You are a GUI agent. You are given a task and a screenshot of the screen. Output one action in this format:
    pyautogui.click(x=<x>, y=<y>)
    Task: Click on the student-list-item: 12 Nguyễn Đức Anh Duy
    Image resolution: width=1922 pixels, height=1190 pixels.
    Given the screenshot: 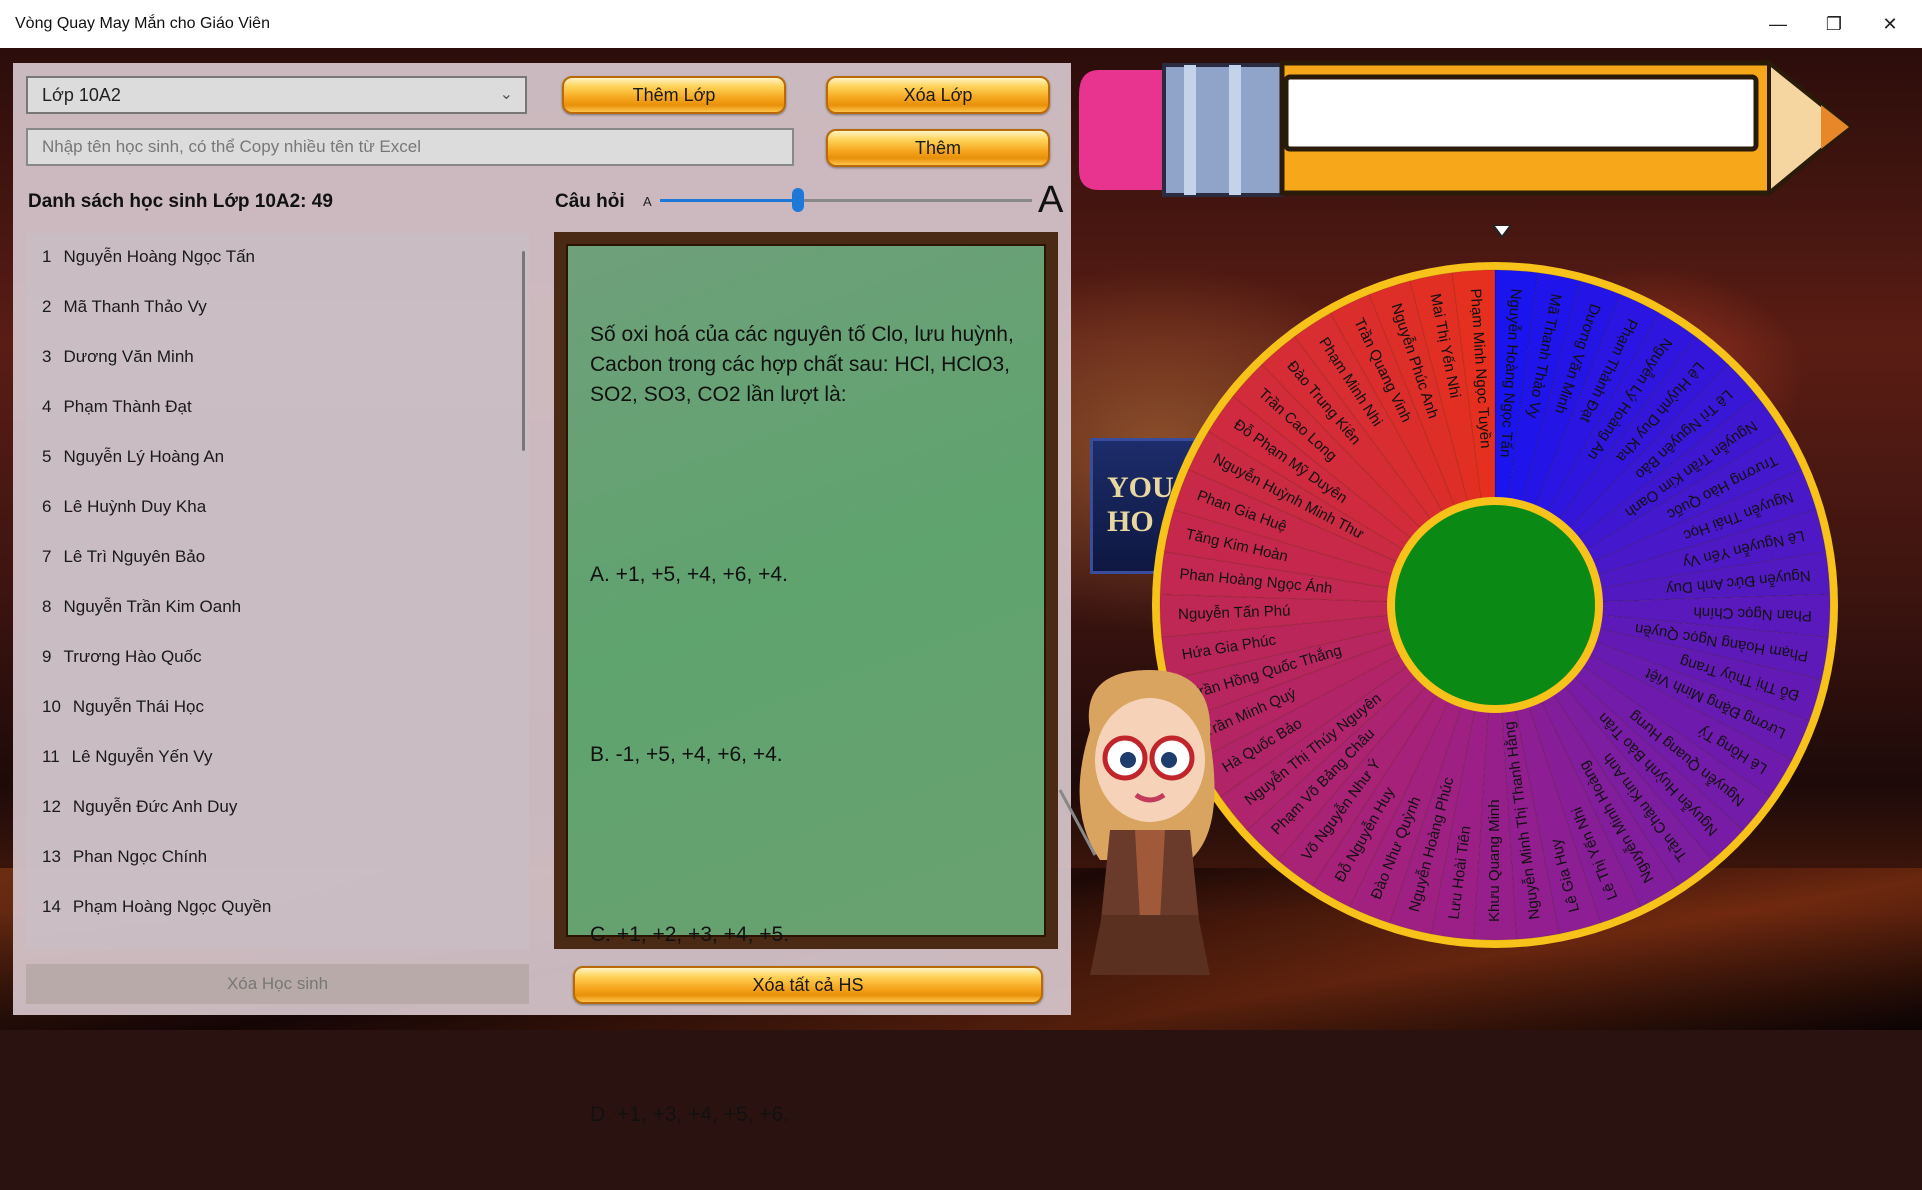 What is the action you would take?
    pyautogui.click(x=139, y=807)
    